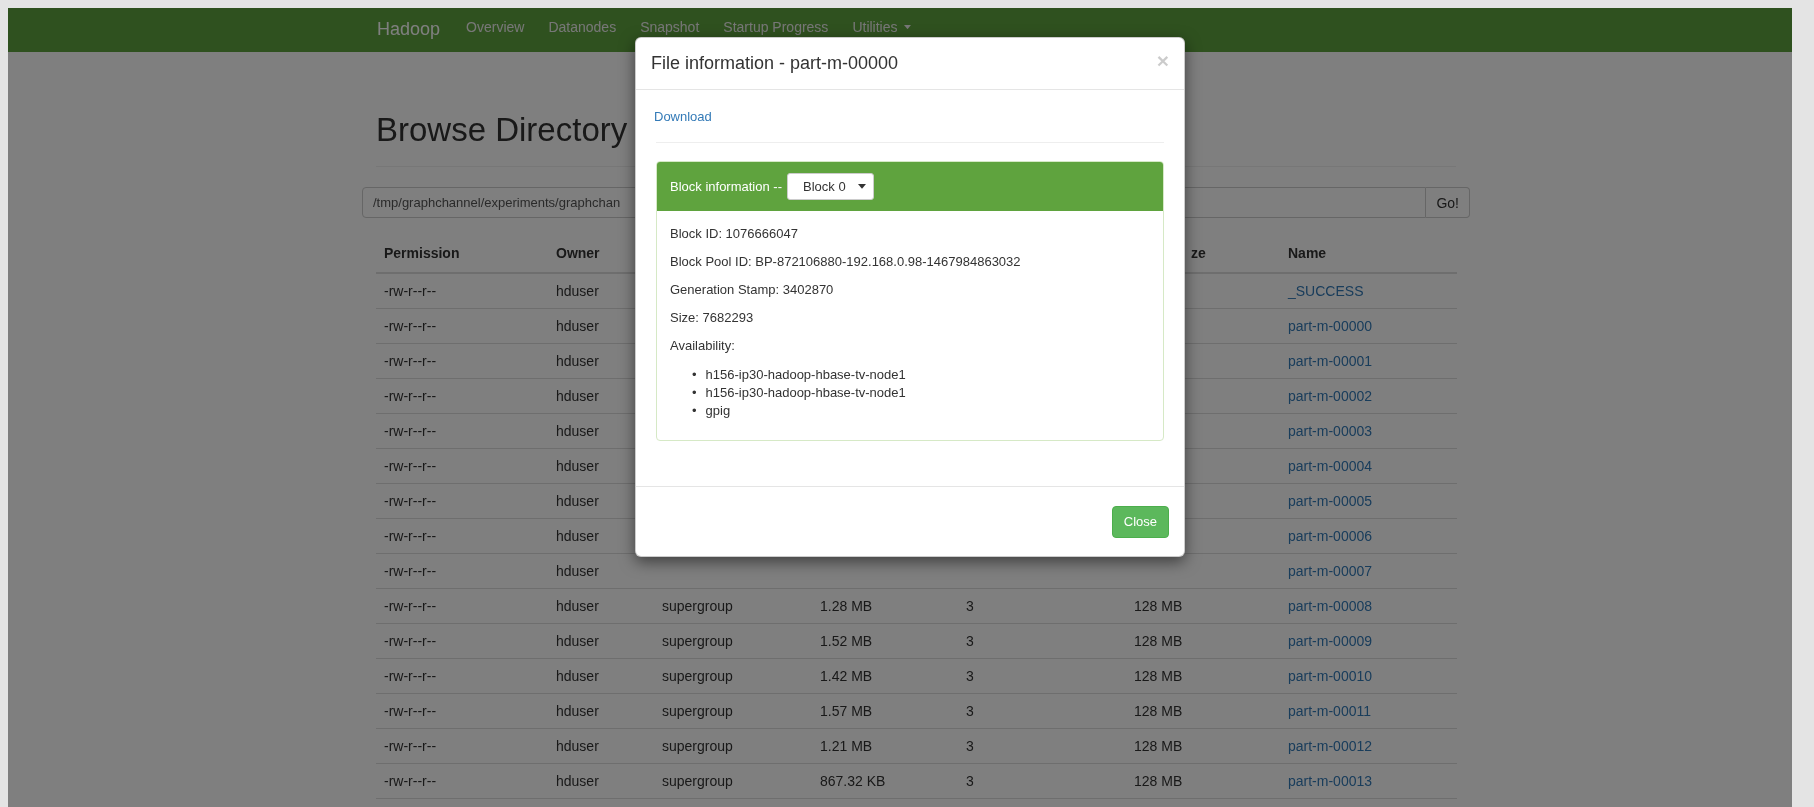  Describe the element at coordinates (752, 290) in the screenshot. I see `block-detail: Generation Stamp: 3402870` at that location.